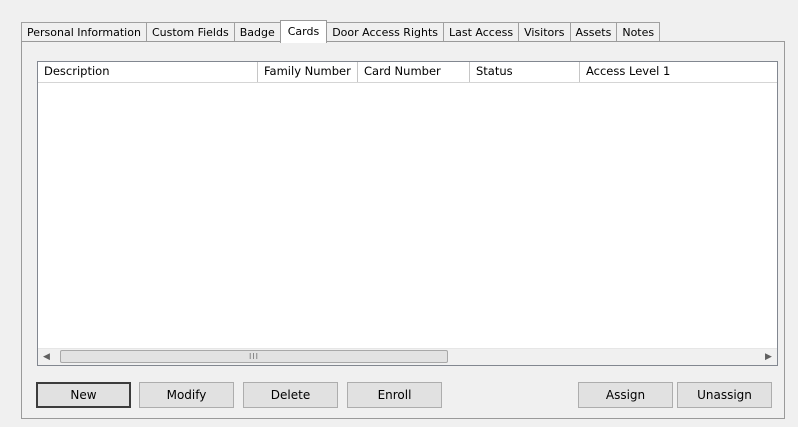  What do you see at coordinates (638, 32) in the screenshot?
I see `tab-notes: Notes` at bounding box center [638, 32].